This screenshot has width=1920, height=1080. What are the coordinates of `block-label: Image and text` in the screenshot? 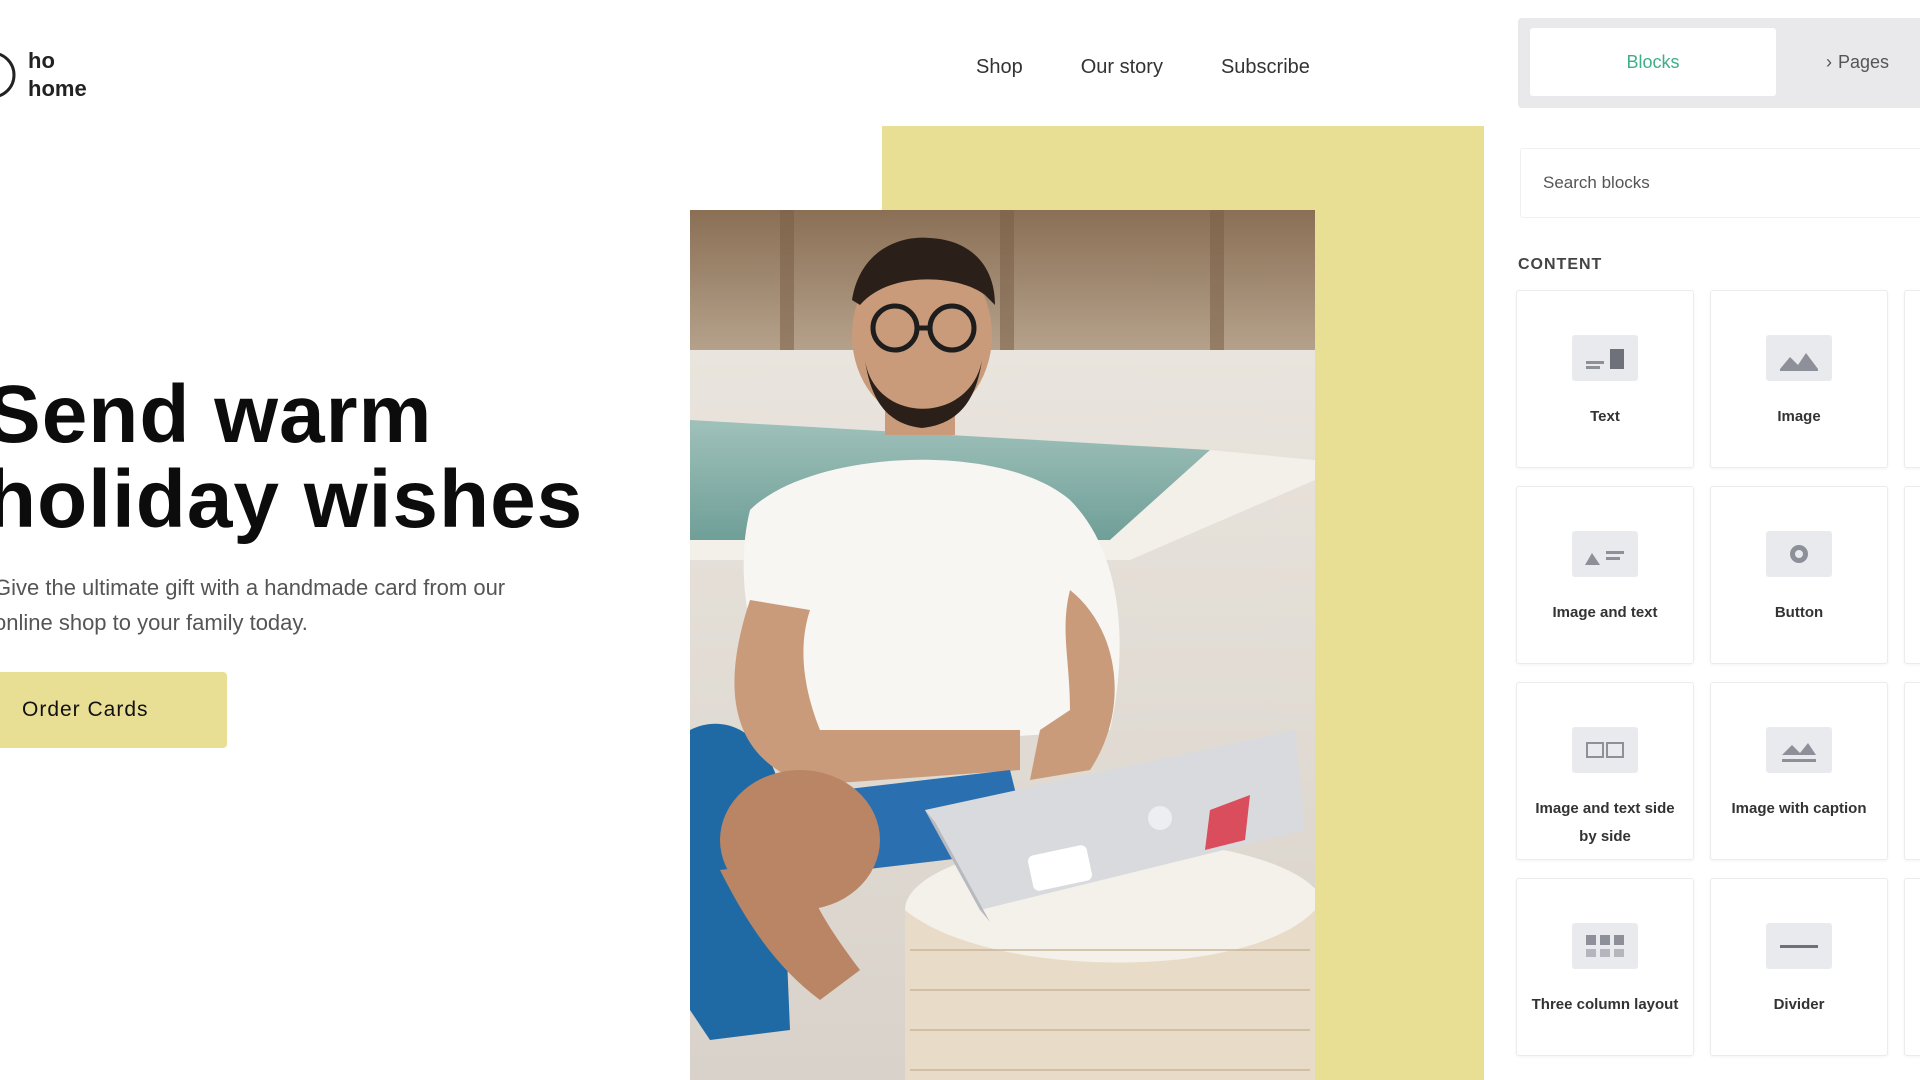 It's located at (1605, 612).